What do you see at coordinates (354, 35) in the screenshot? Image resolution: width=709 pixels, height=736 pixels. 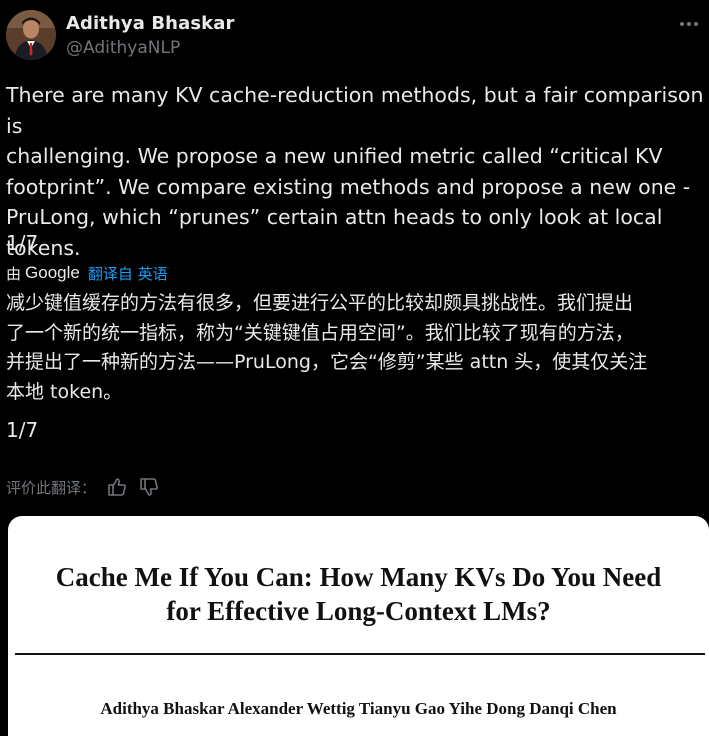 I see `tweet-header: Adithya Bhaskar @AdithyaNLP` at bounding box center [354, 35].